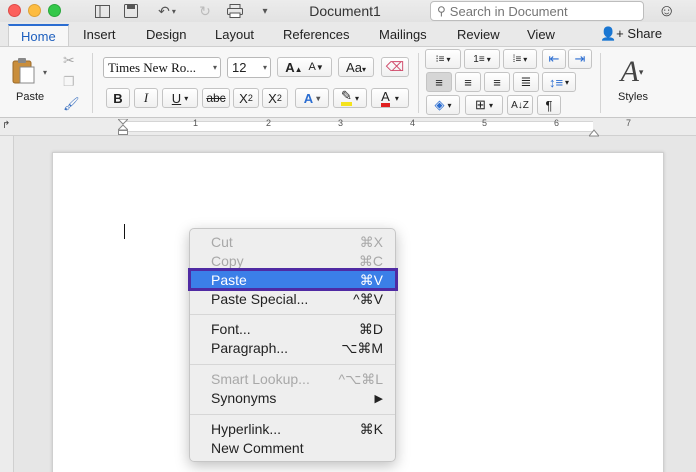  What do you see at coordinates (297, 379) in the screenshot?
I see `menu-item-smart-lookup: Smart Lookup... ^⌥⌘L` at bounding box center [297, 379].